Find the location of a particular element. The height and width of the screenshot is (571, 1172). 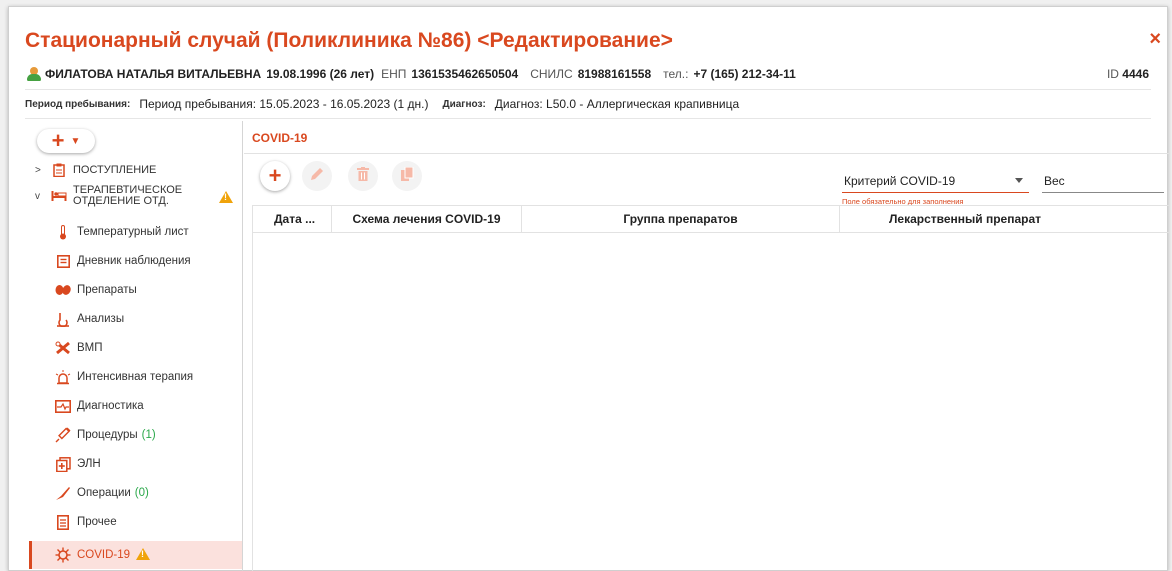

phone-value: +7 (165) 212-34-11 is located at coordinates (744, 74).